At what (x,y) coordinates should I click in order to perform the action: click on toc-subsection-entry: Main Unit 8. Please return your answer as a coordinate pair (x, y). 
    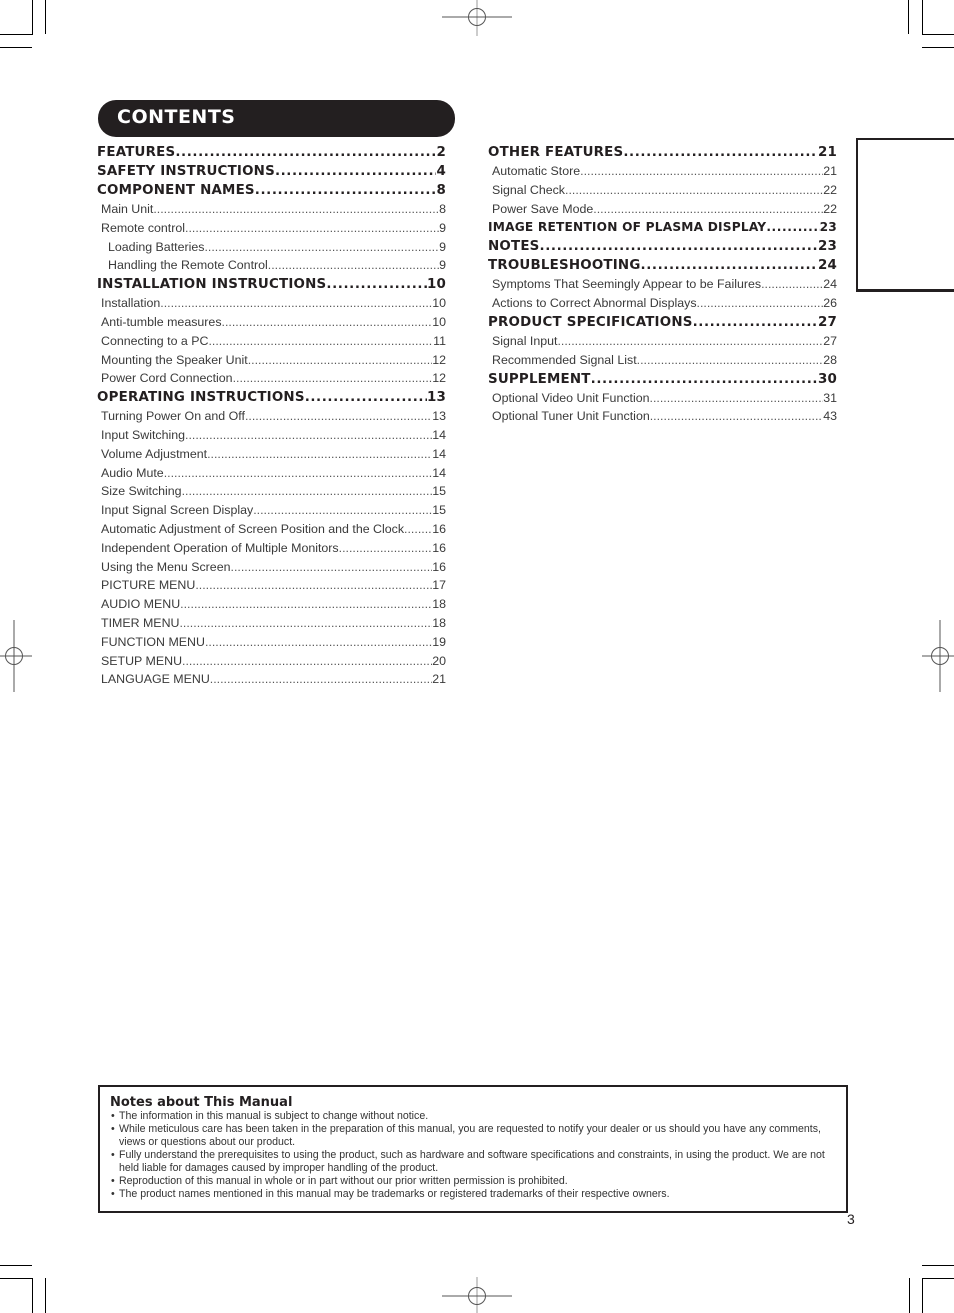
    Looking at the image, I should click on (271, 209).